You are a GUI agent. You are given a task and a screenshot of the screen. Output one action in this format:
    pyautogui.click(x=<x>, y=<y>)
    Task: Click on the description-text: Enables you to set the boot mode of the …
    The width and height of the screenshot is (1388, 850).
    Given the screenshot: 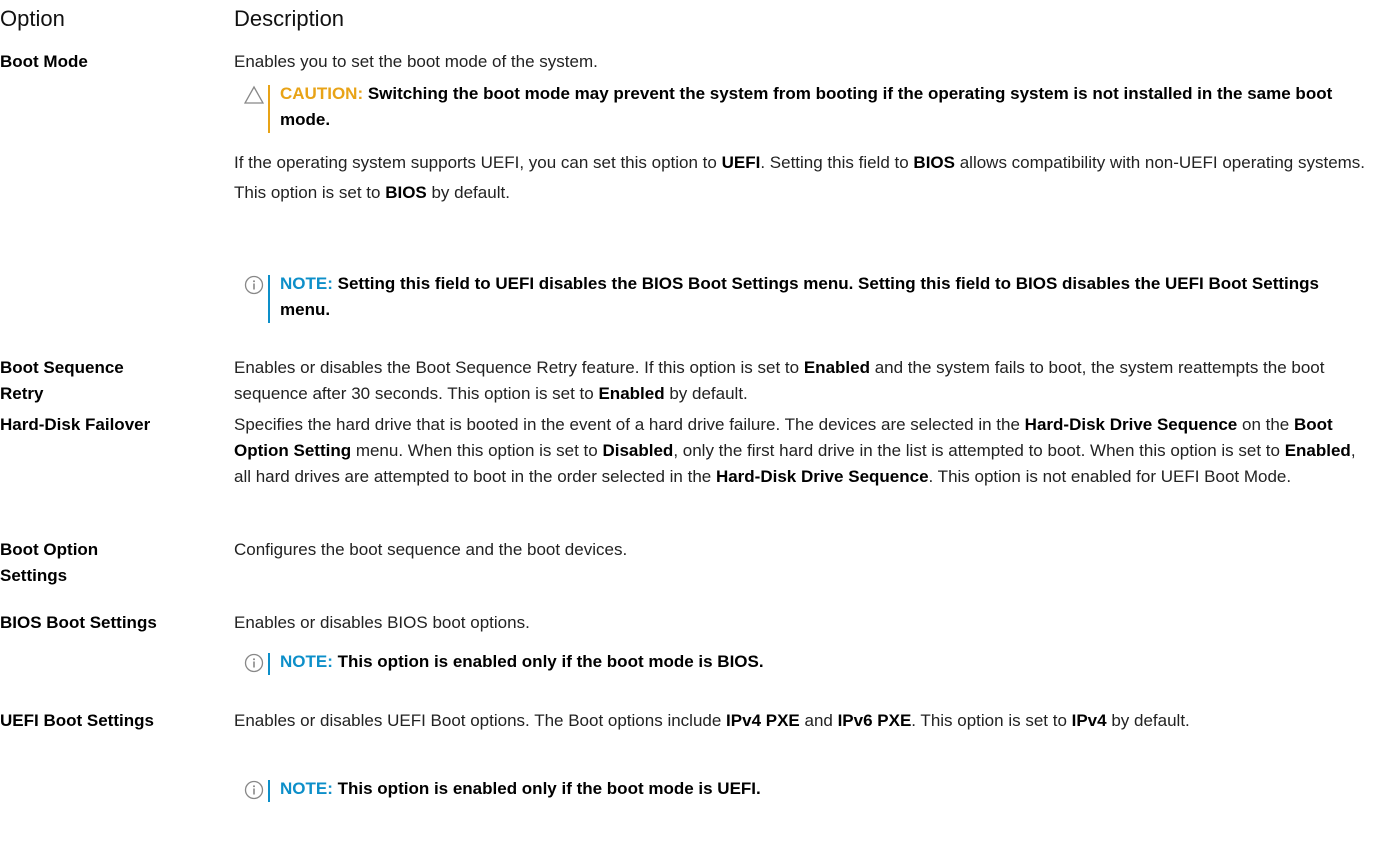 What is the action you would take?
    pyautogui.click(x=416, y=61)
    